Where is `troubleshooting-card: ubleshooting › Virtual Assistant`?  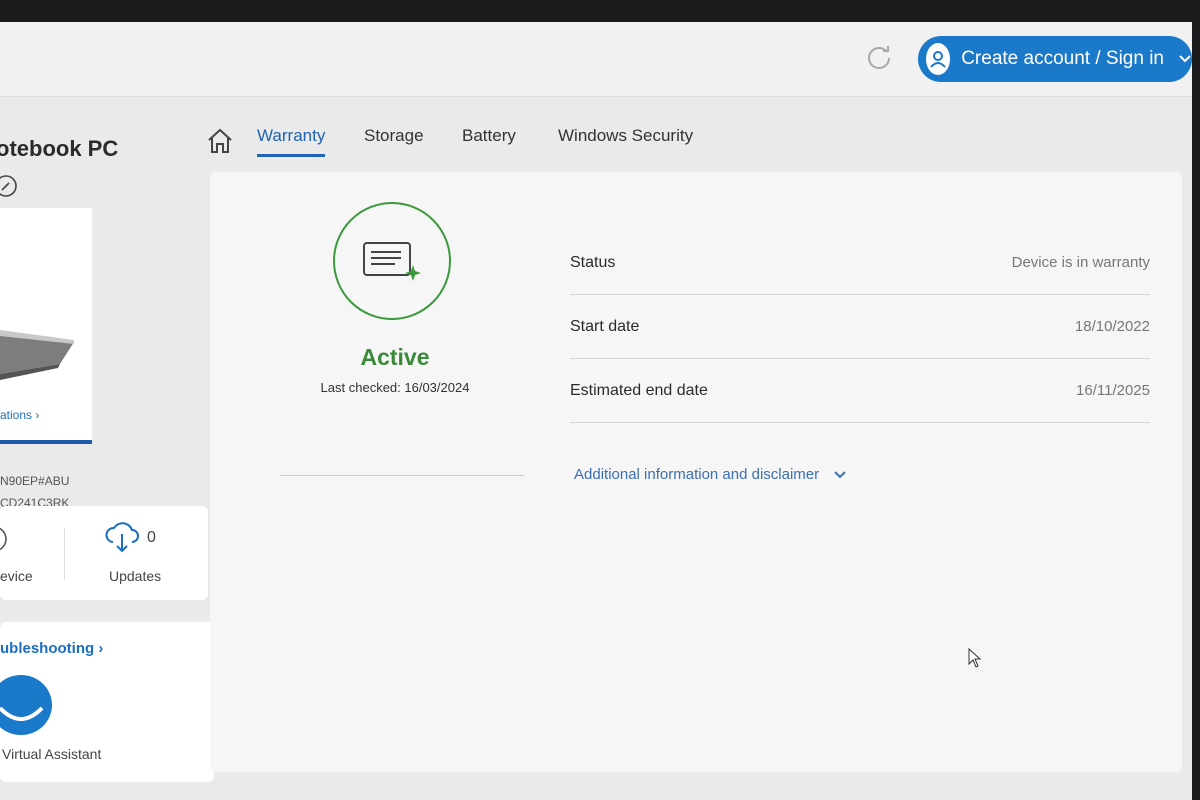 troubleshooting-card: ubleshooting › Virtual Assistant is located at coordinates (107, 702).